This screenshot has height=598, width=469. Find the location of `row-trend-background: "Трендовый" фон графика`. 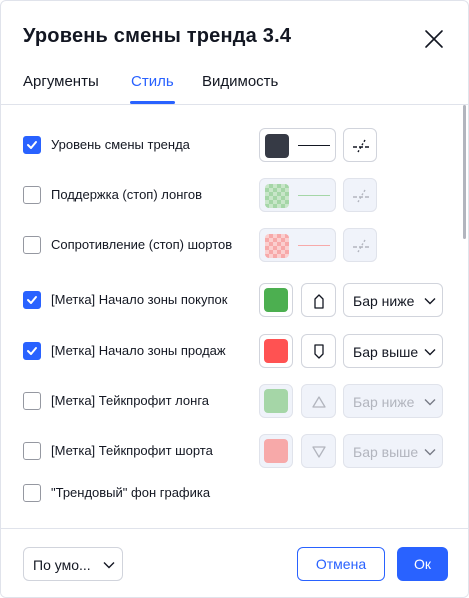

row-trend-background: "Трендовый" фон графика is located at coordinates (231, 493).